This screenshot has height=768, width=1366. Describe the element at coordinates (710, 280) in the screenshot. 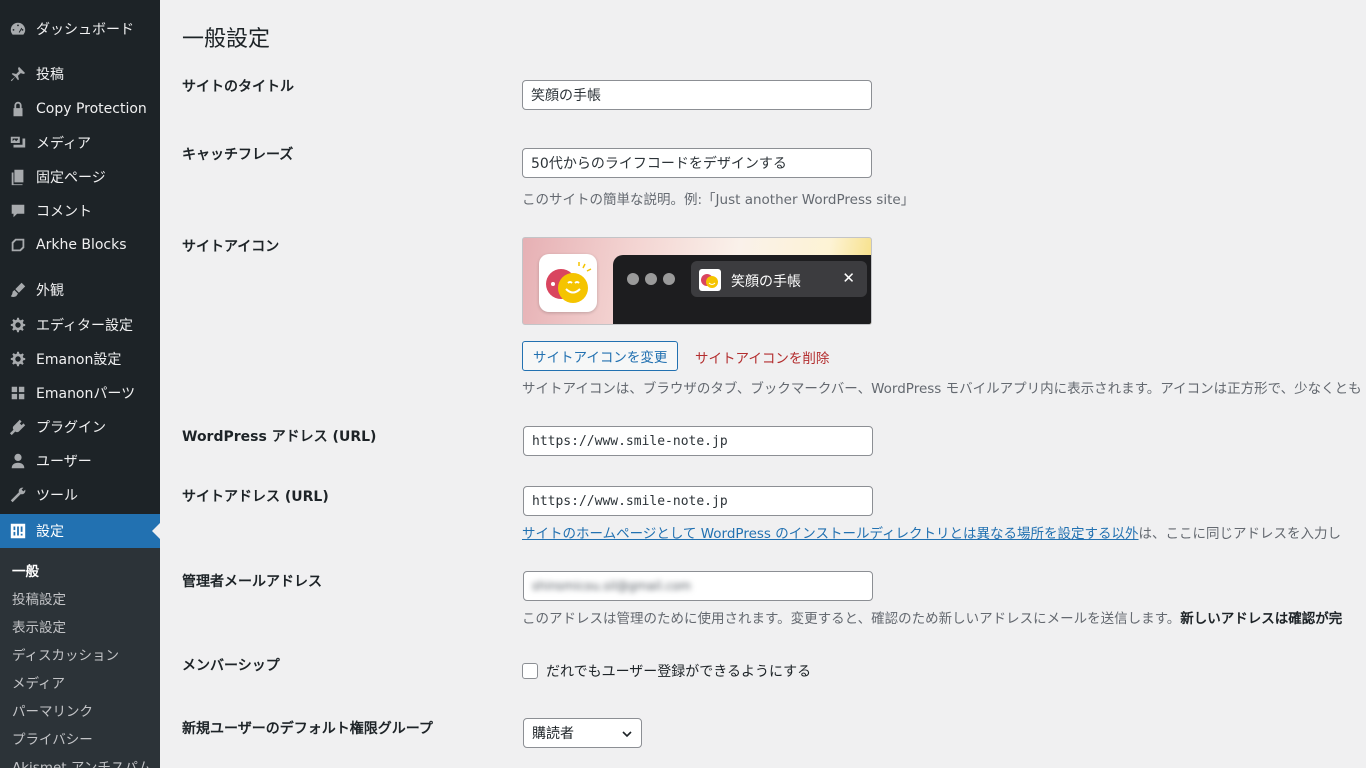

I see `favicon-icon` at that location.